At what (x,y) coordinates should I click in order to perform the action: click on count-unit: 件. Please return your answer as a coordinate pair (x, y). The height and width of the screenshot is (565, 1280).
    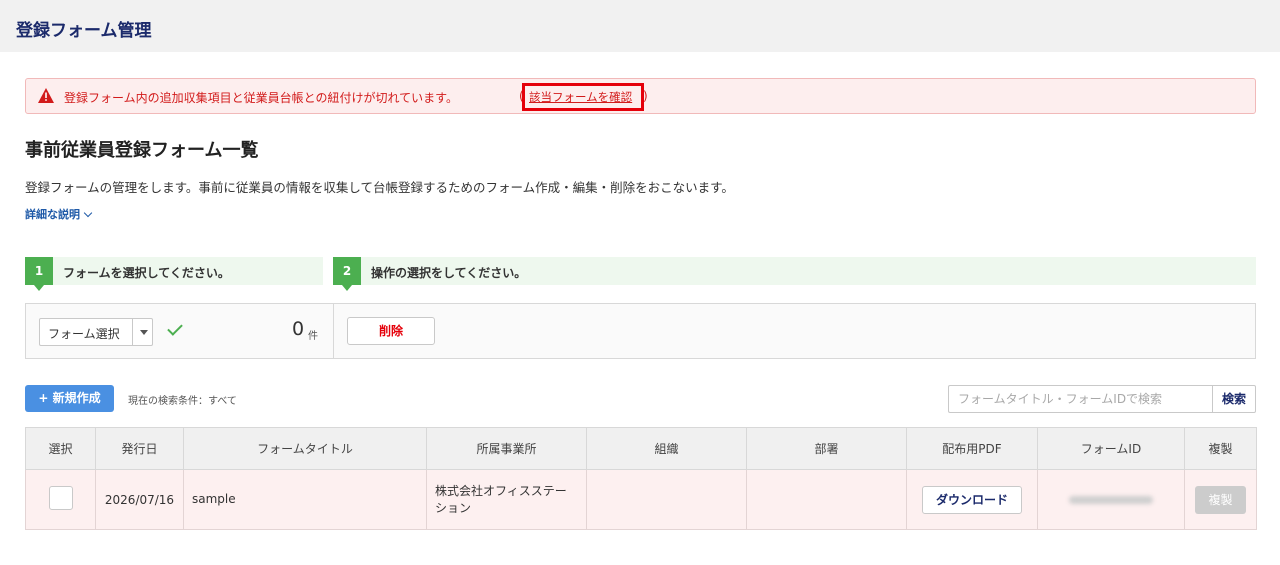
    Looking at the image, I should click on (313, 336).